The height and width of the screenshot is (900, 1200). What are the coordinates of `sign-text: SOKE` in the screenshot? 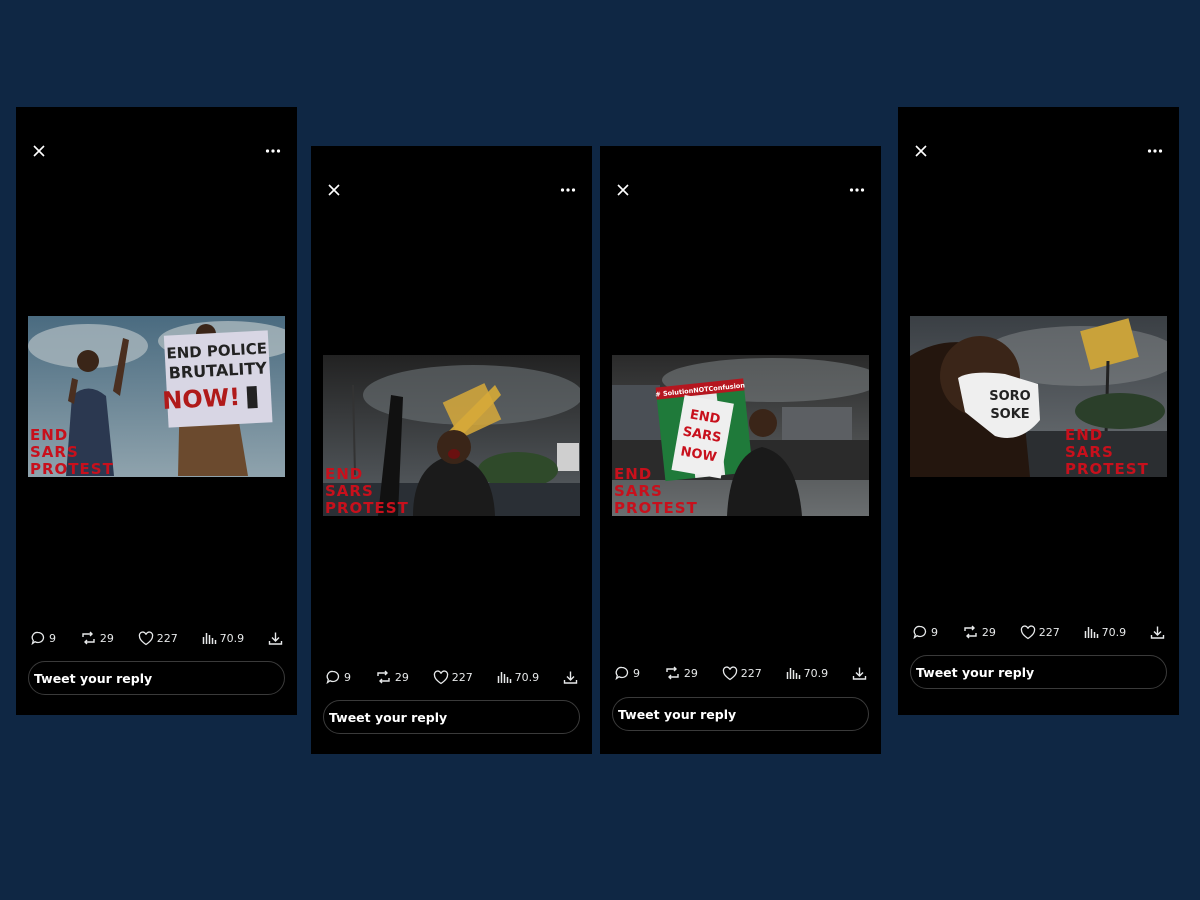 It's located at (1009, 414).